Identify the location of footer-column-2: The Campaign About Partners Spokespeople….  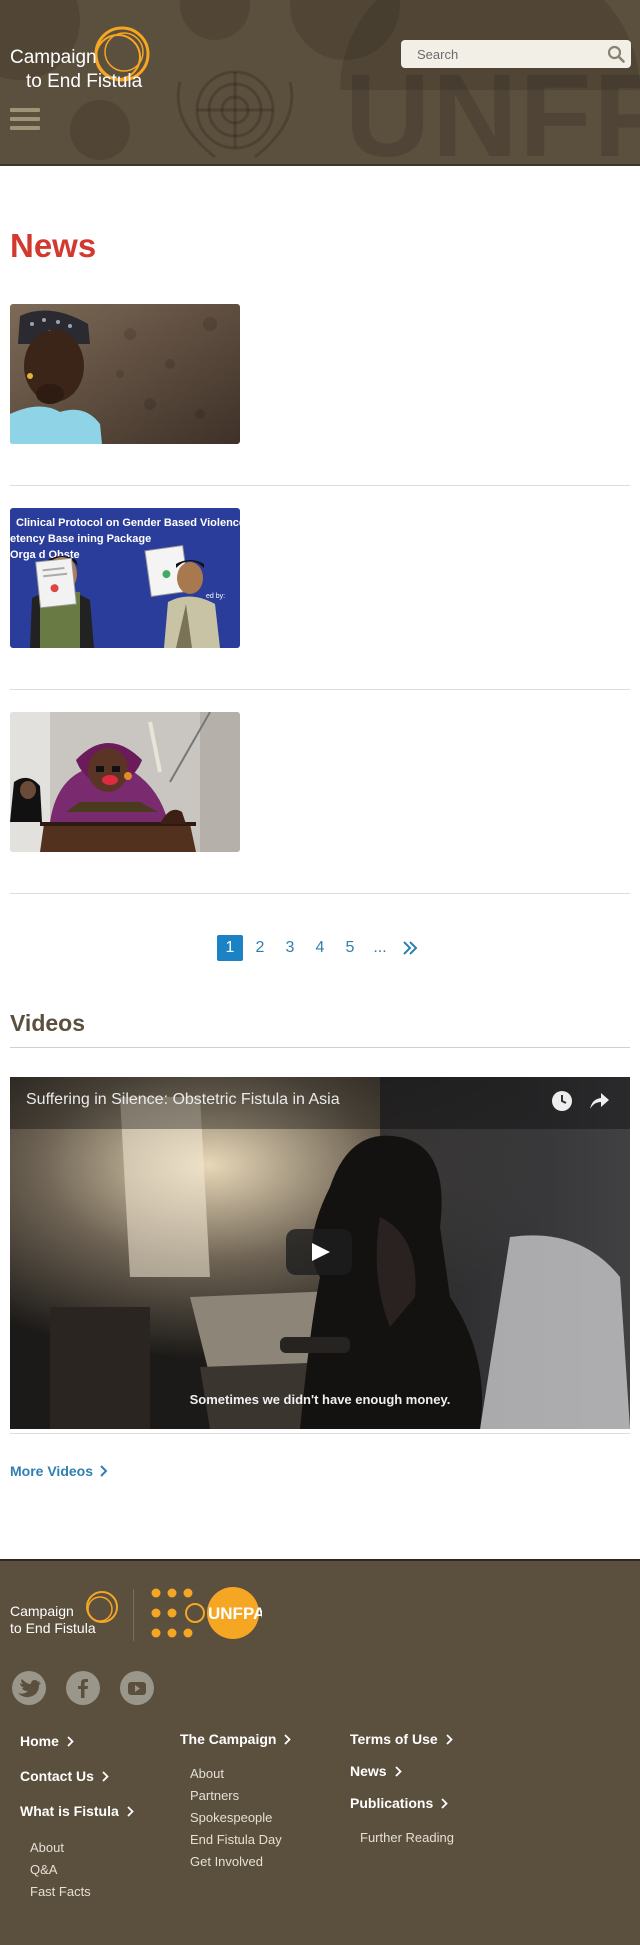
(236, 1801).